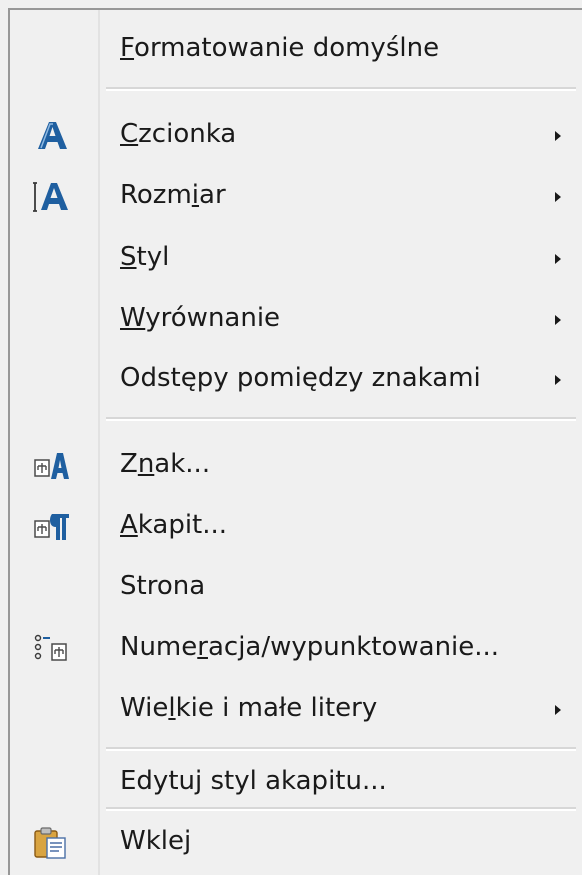  What do you see at coordinates (145, 257) in the screenshot?
I see `menu-item-label: Styl` at bounding box center [145, 257].